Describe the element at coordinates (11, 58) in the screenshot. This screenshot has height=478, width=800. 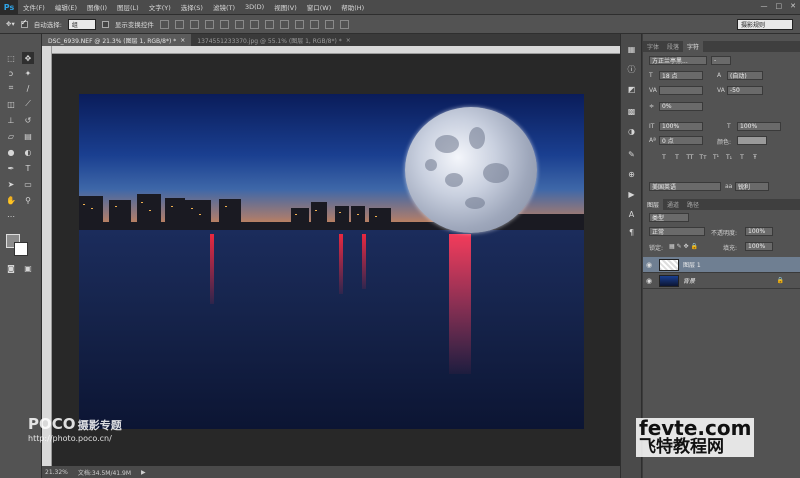
I see `marquee-tool-icon: ⬚` at that location.